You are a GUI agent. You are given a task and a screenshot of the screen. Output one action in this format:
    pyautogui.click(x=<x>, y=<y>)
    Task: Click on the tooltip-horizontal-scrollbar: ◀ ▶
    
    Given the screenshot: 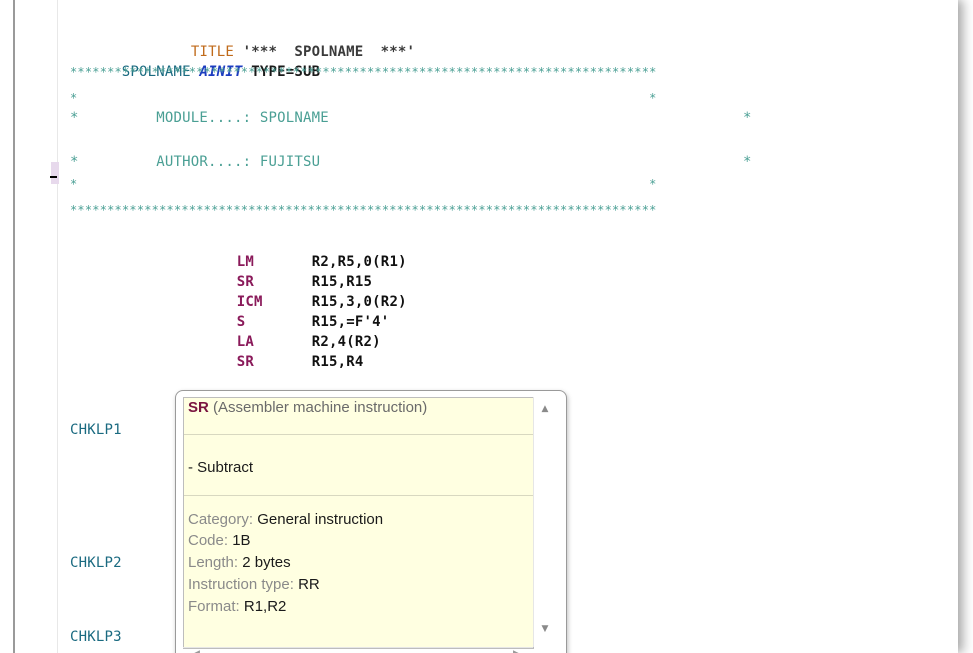 What is the action you would take?
    pyautogui.click(x=358, y=650)
    